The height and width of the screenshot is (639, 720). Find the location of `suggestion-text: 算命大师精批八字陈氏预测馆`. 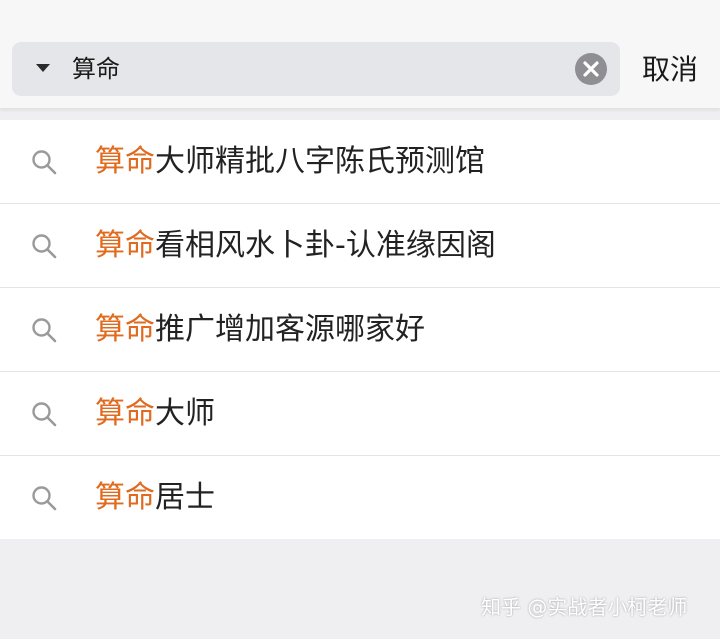

suggestion-text: 算命大师精批八字陈氏预测馆 is located at coordinates (290, 162).